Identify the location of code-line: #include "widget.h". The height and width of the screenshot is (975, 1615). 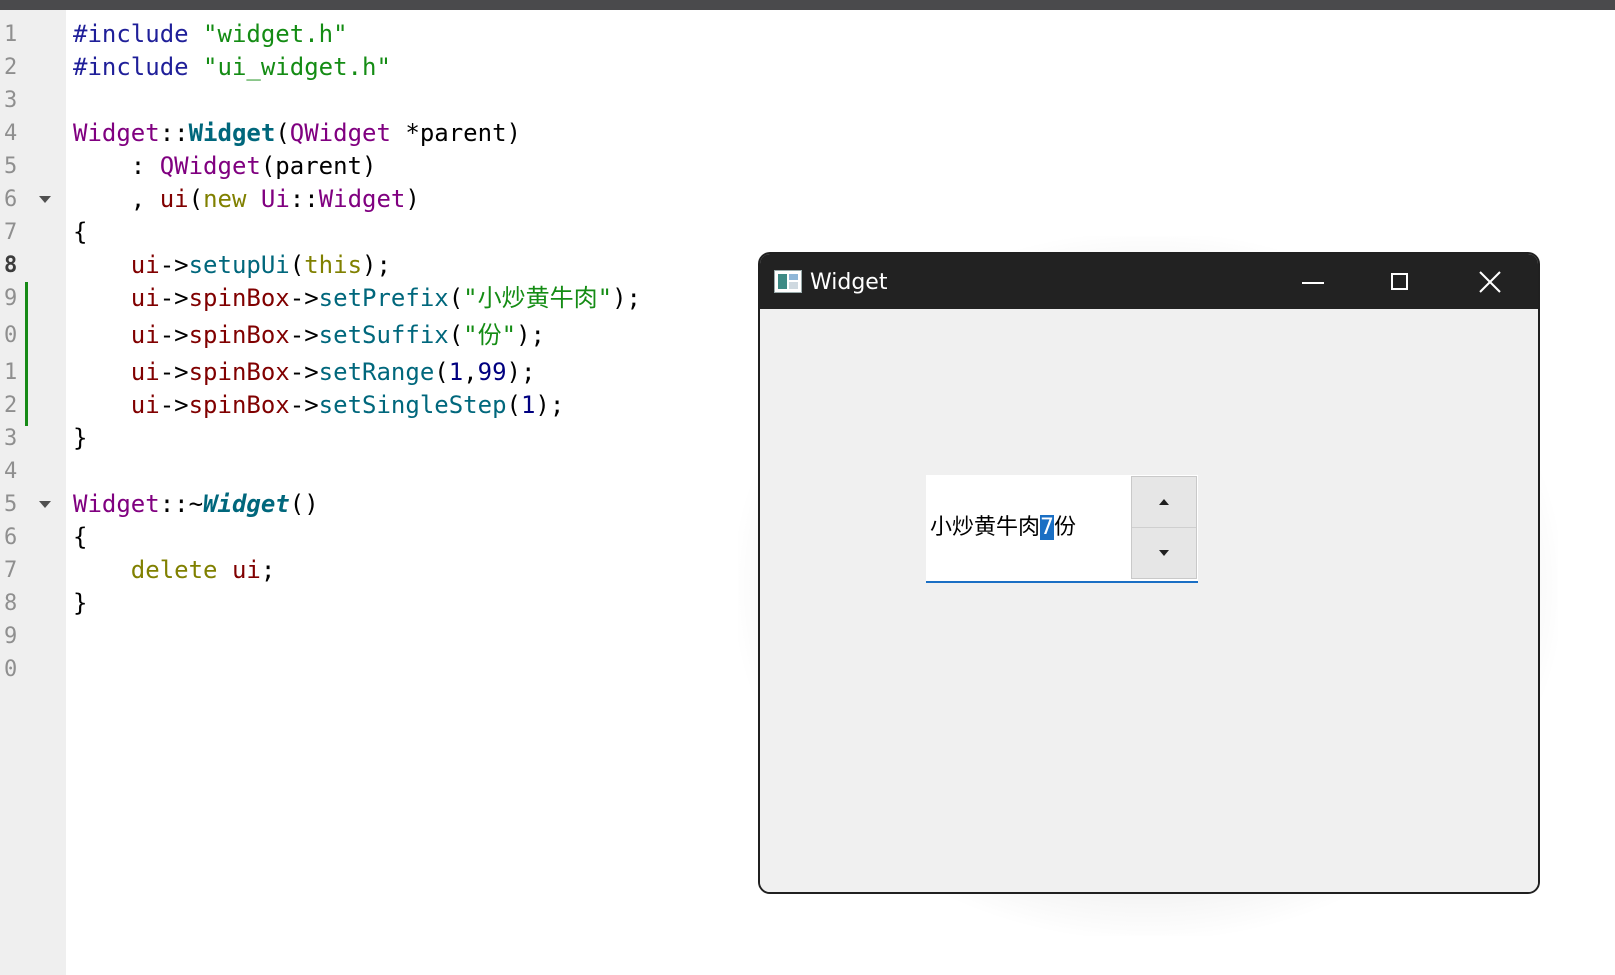
(210, 34).